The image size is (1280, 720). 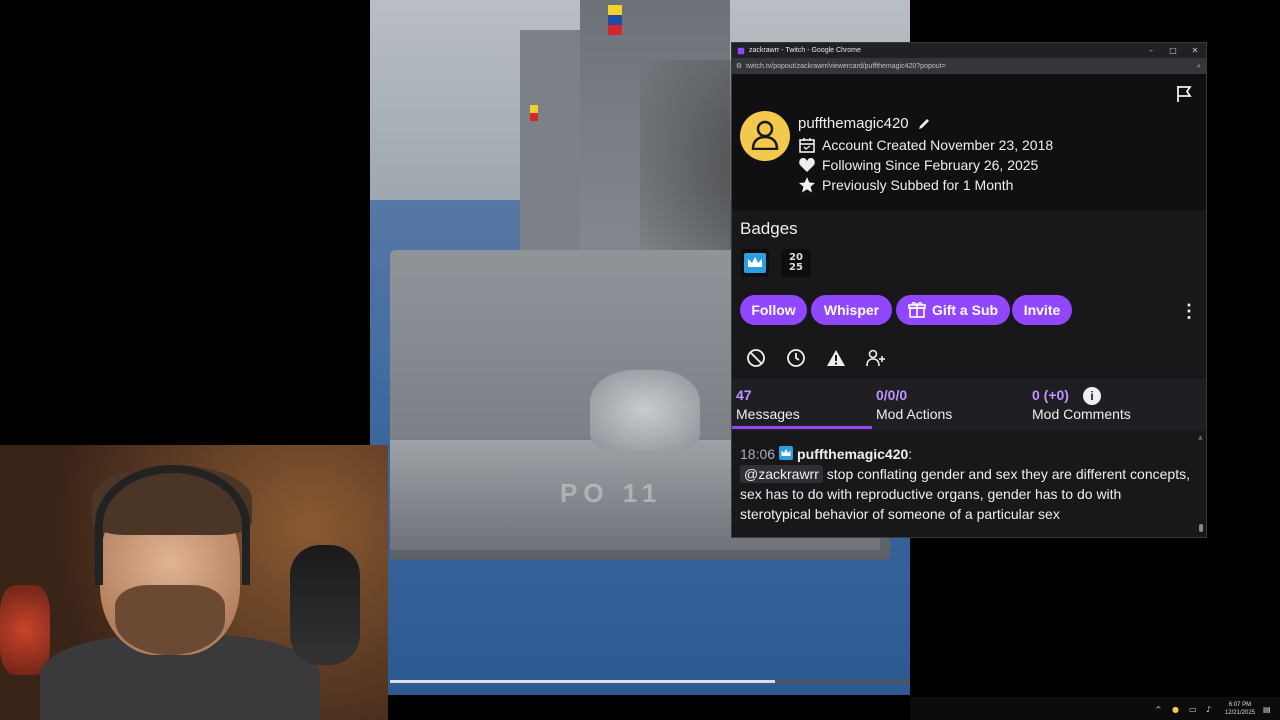 I want to click on following-since-row: Following Since February 26, 2025, so click(x=918, y=165).